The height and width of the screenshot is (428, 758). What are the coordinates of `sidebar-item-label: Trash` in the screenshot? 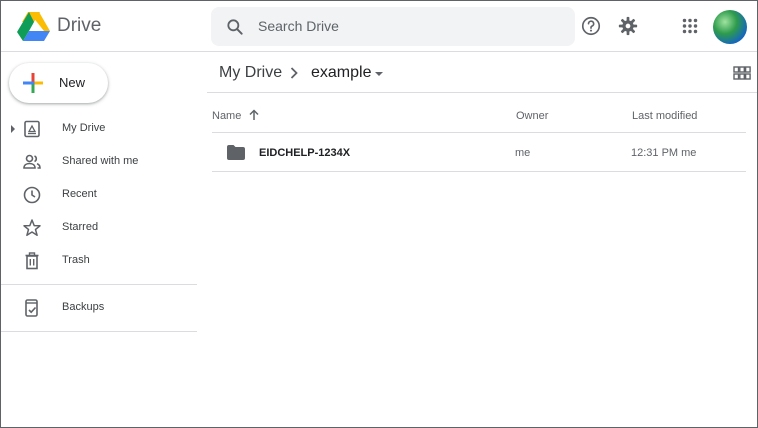 It's located at (76, 260).